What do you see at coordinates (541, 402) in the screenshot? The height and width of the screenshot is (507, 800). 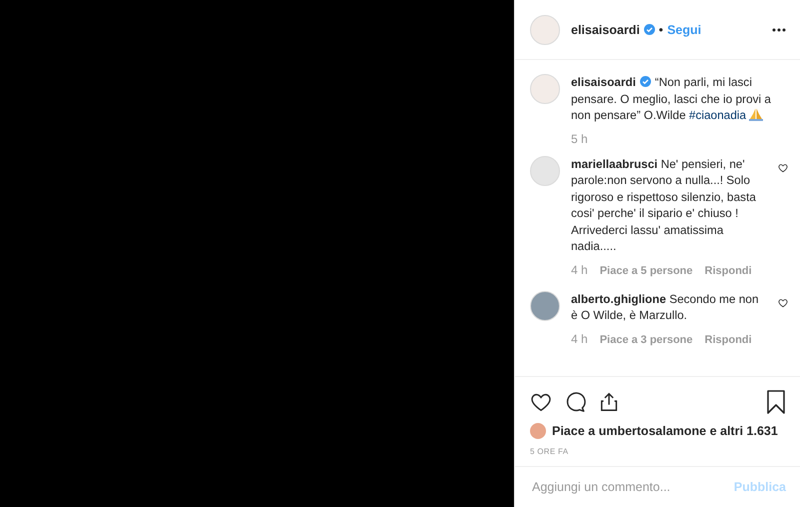 I see `like-button` at bounding box center [541, 402].